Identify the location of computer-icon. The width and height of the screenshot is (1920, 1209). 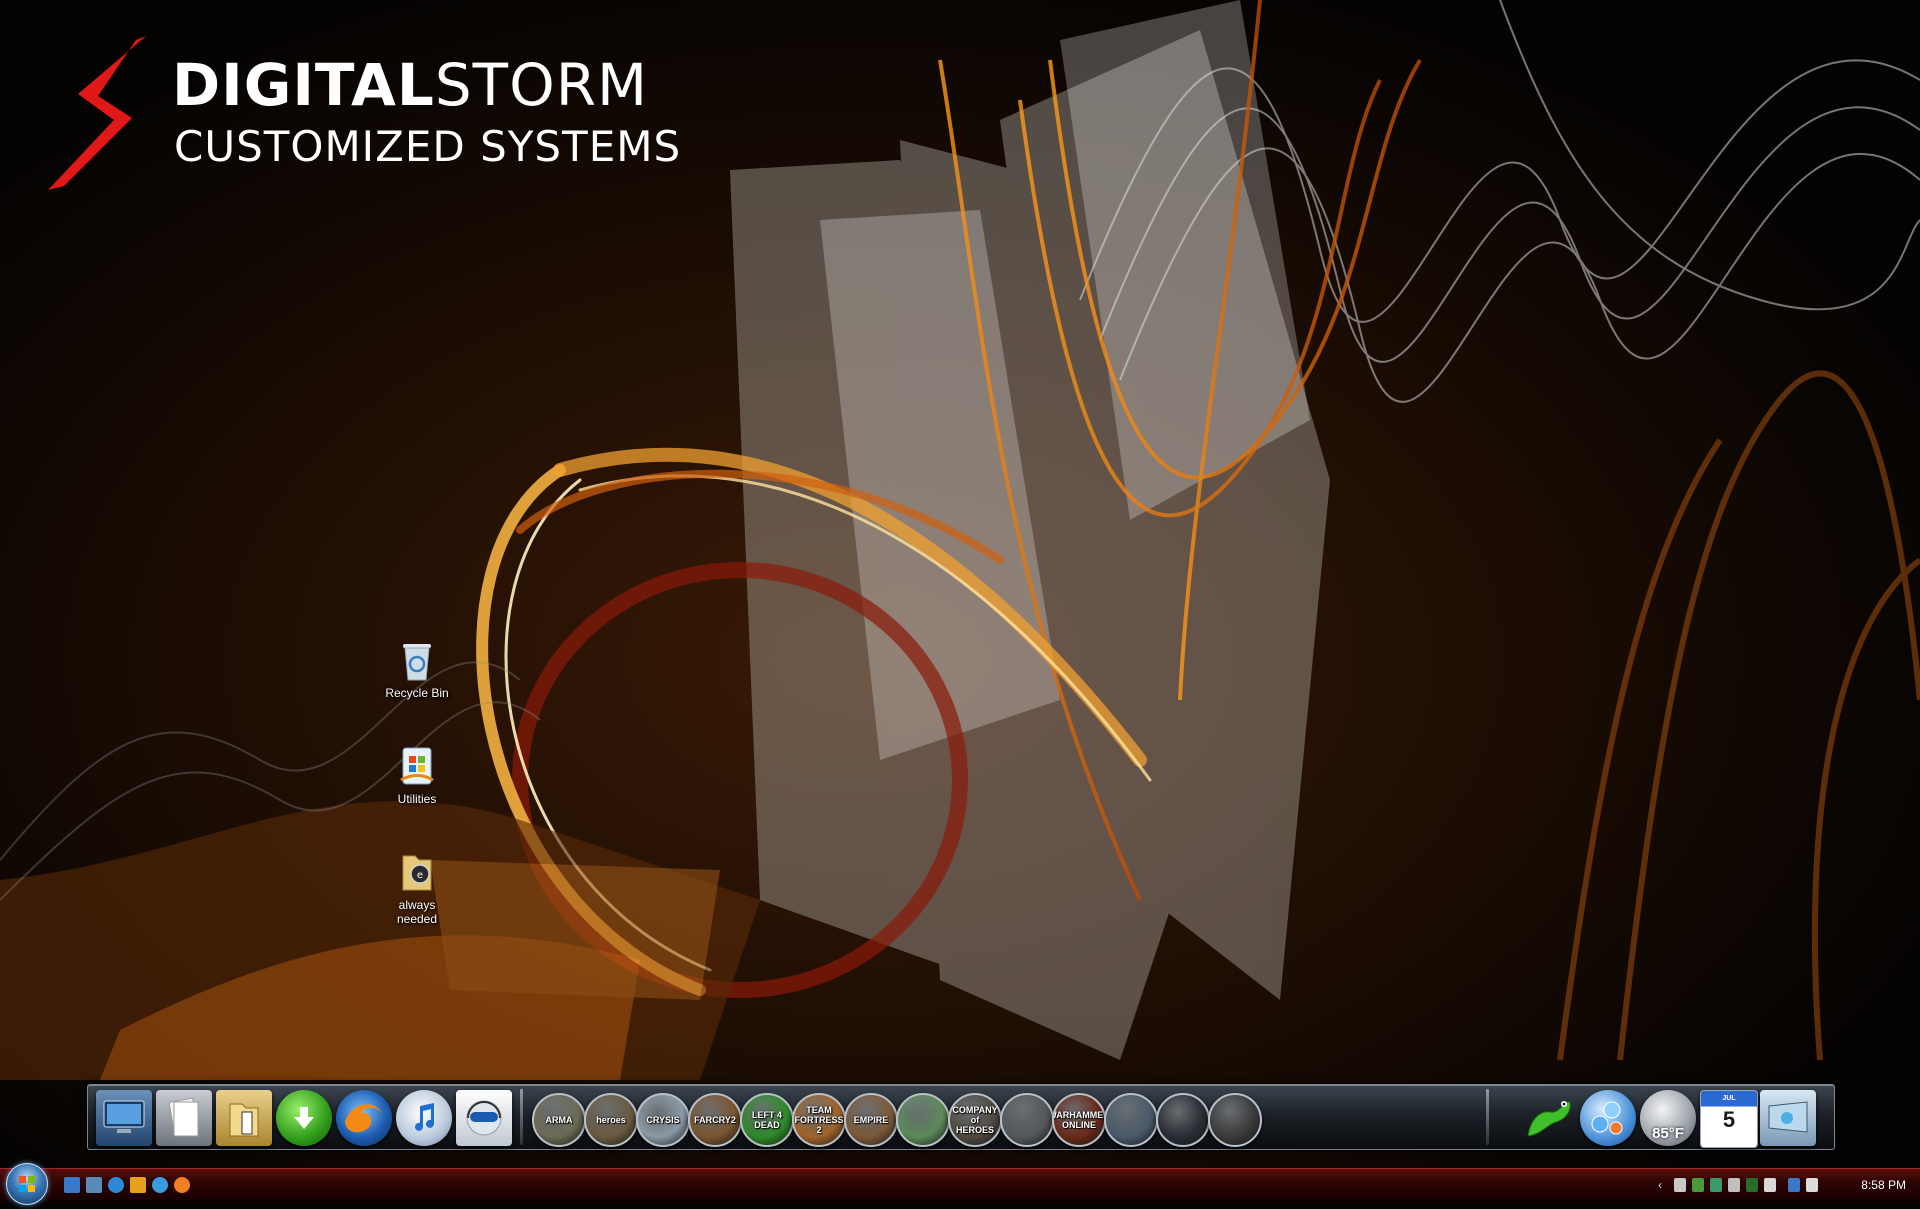
(124, 1118).